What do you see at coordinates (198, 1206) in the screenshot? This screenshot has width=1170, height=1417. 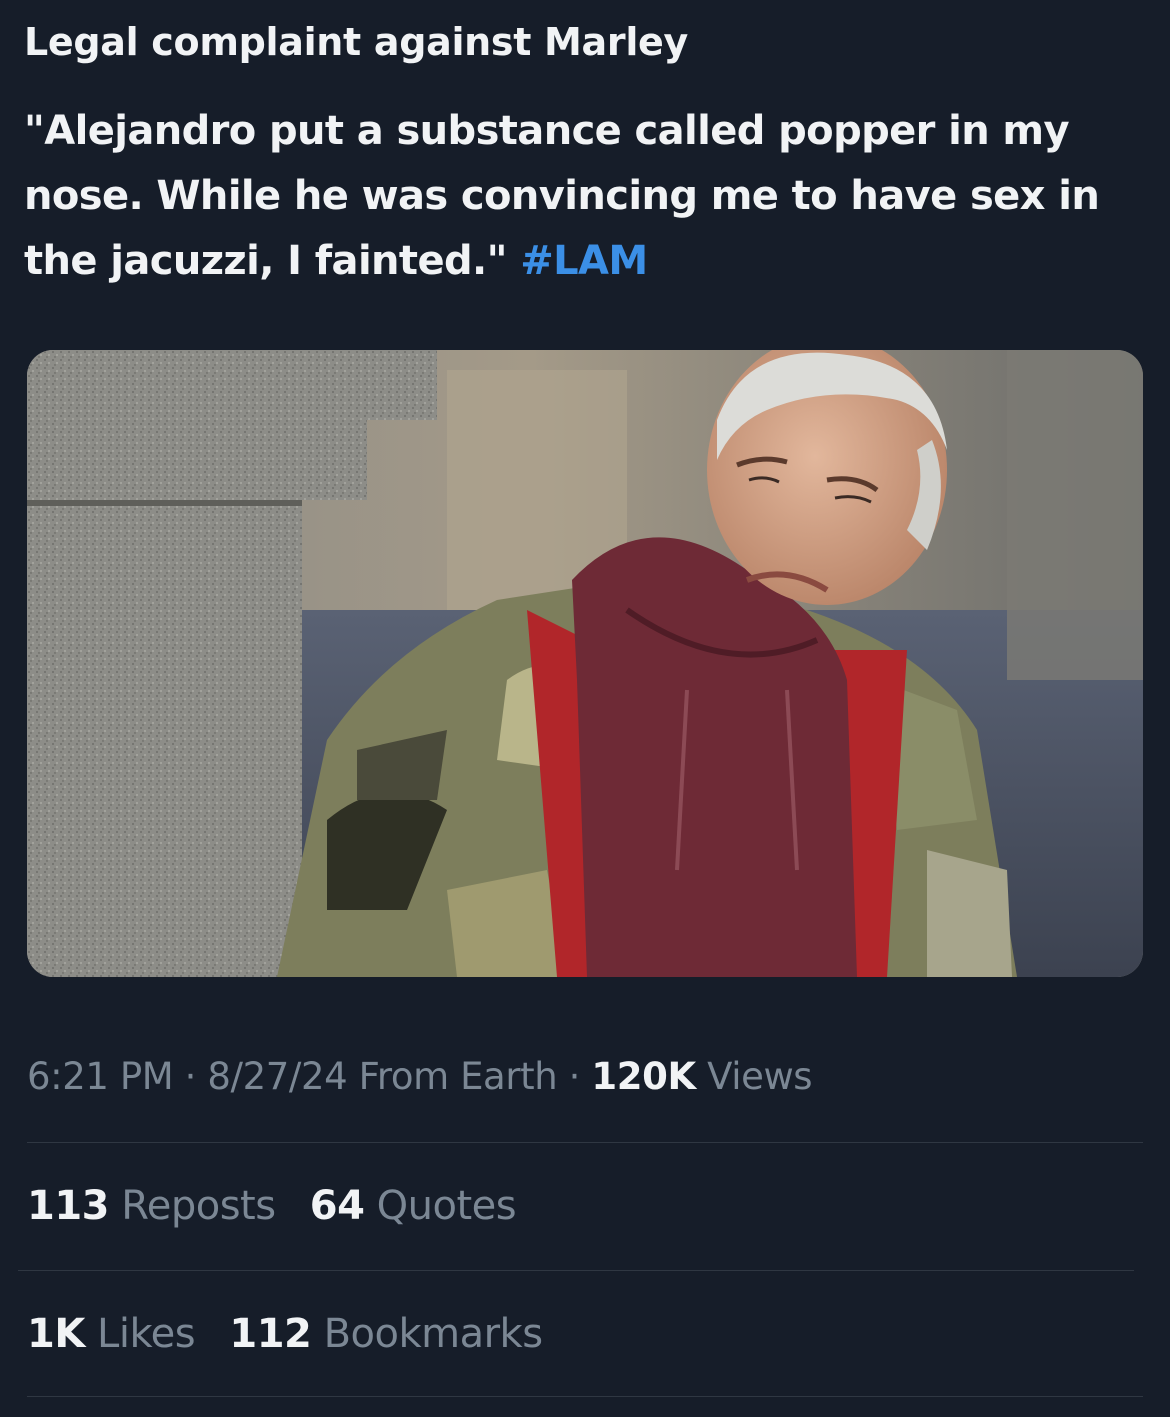 I see `reposts-label: Reposts` at bounding box center [198, 1206].